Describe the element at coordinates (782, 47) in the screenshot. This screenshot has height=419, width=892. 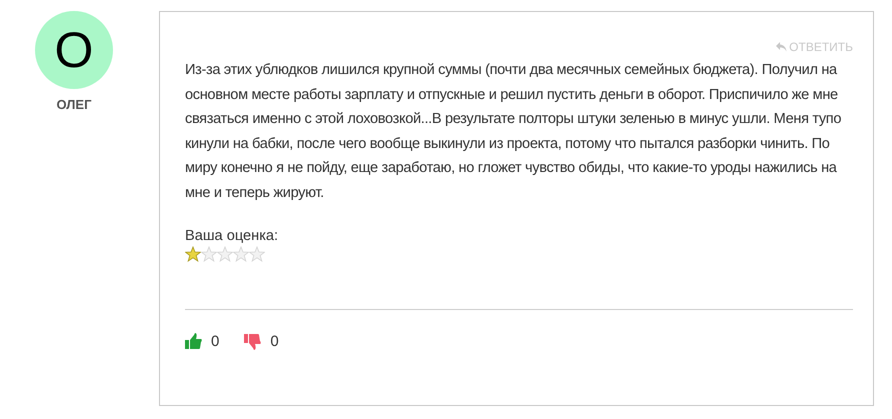
I see `reply-icon` at that location.